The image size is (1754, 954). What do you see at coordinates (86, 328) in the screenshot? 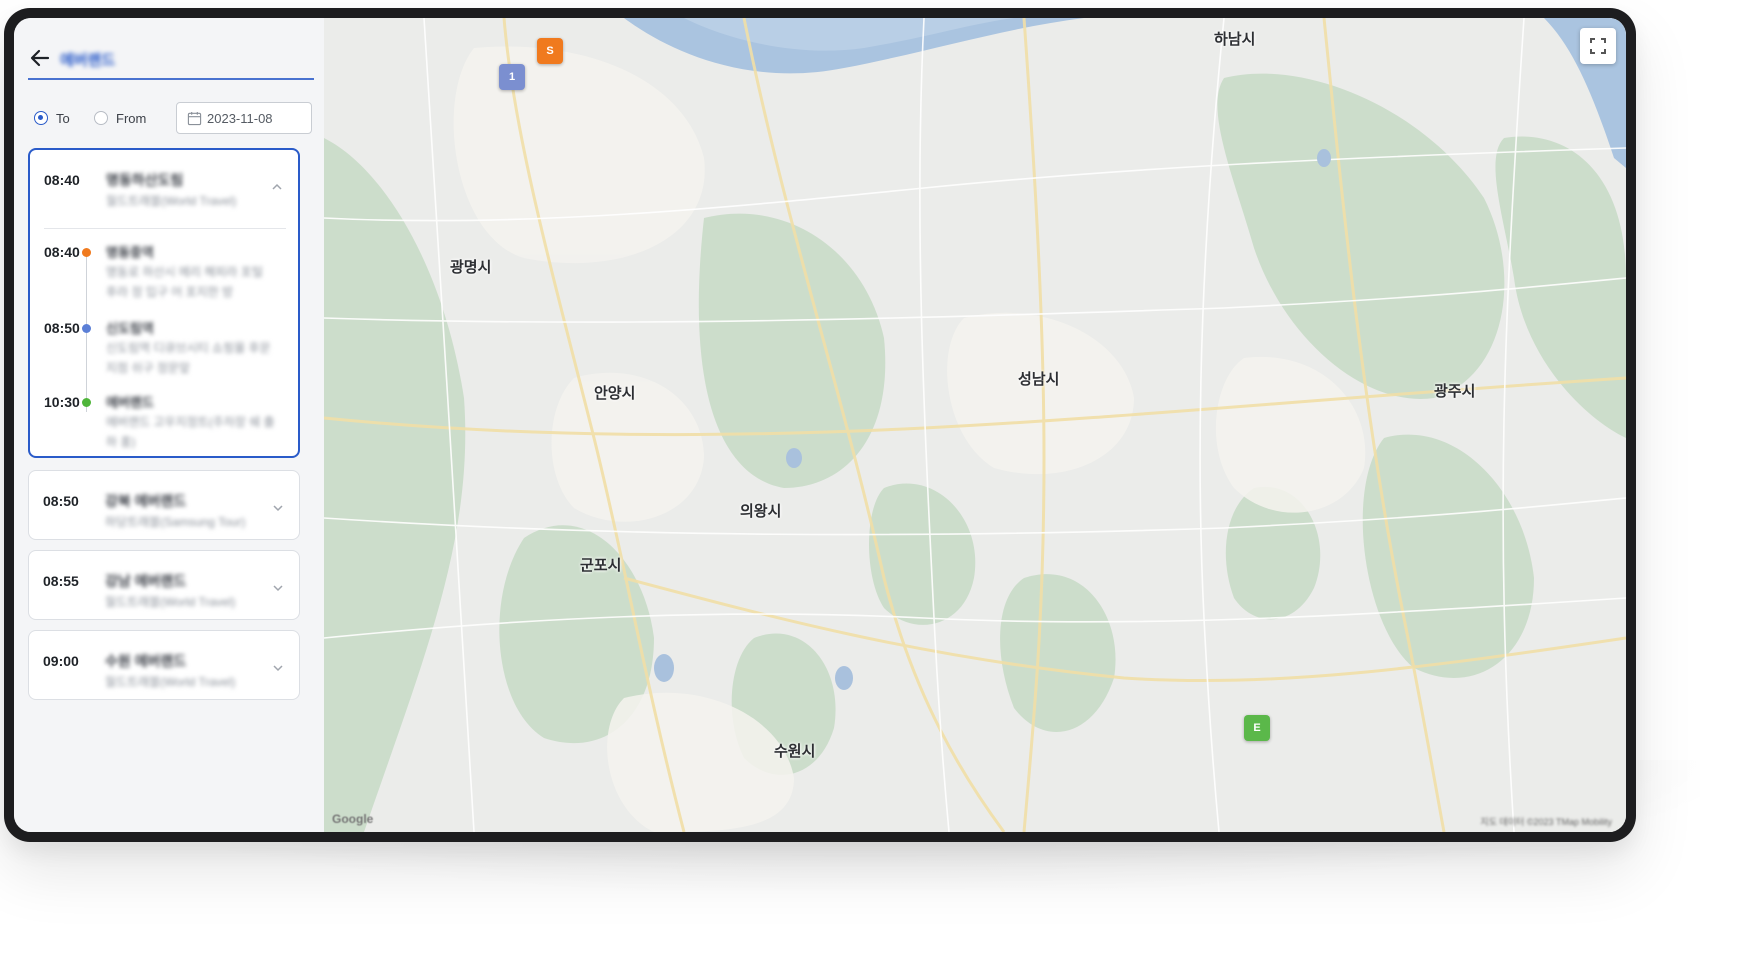
I see `stop-dot-blue` at bounding box center [86, 328].